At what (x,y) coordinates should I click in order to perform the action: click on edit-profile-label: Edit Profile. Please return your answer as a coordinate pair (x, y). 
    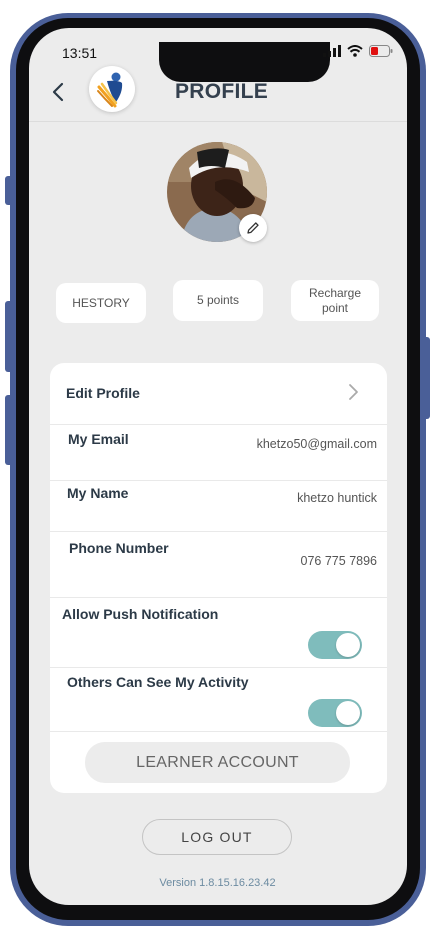
    Looking at the image, I should click on (103, 393).